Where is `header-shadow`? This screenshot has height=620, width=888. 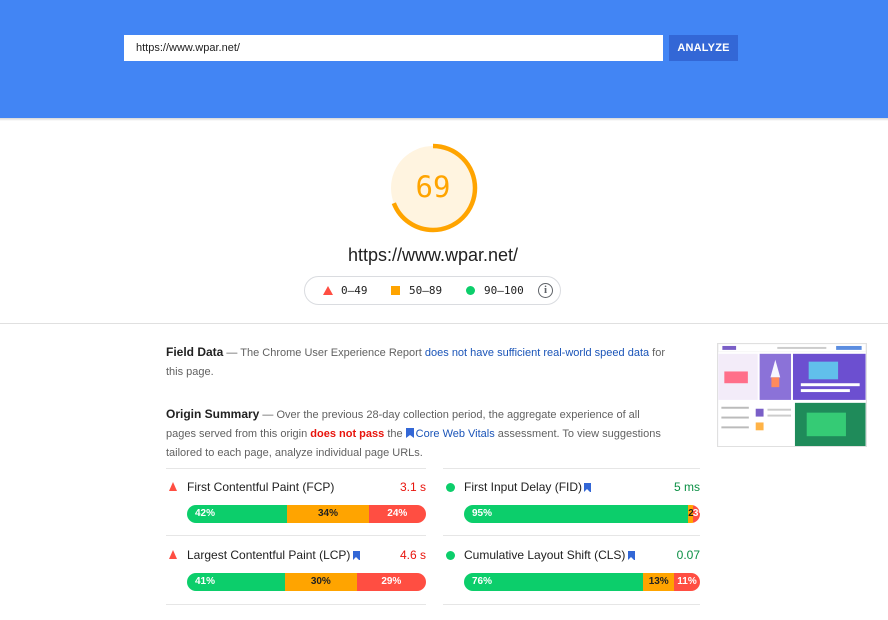 header-shadow is located at coordinates (444, 119).